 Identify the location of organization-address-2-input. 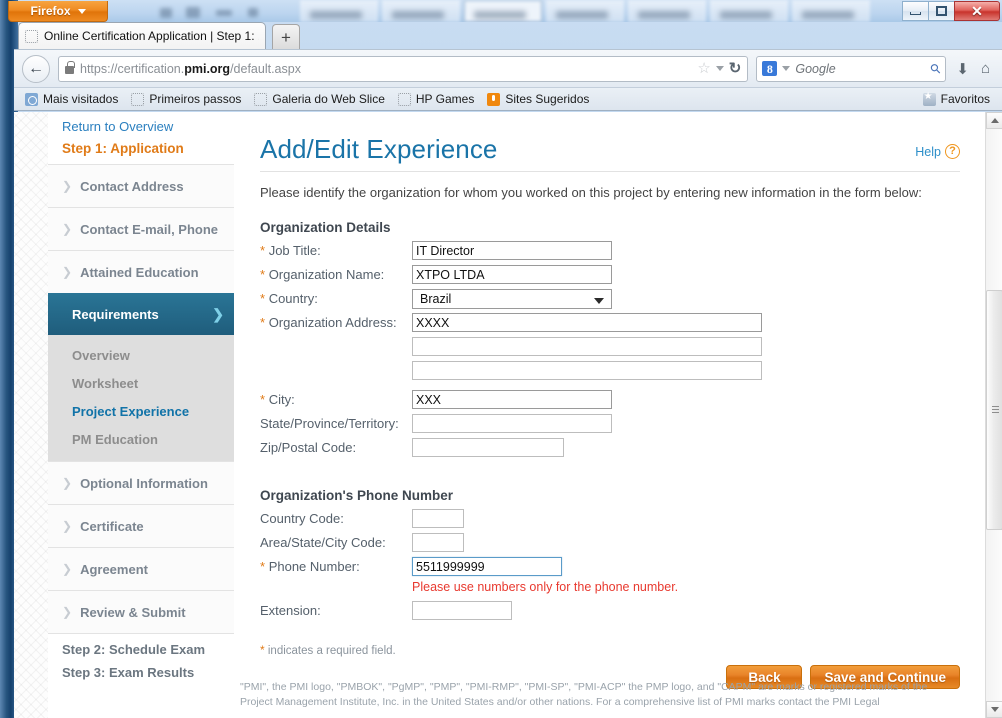
(587, 346).